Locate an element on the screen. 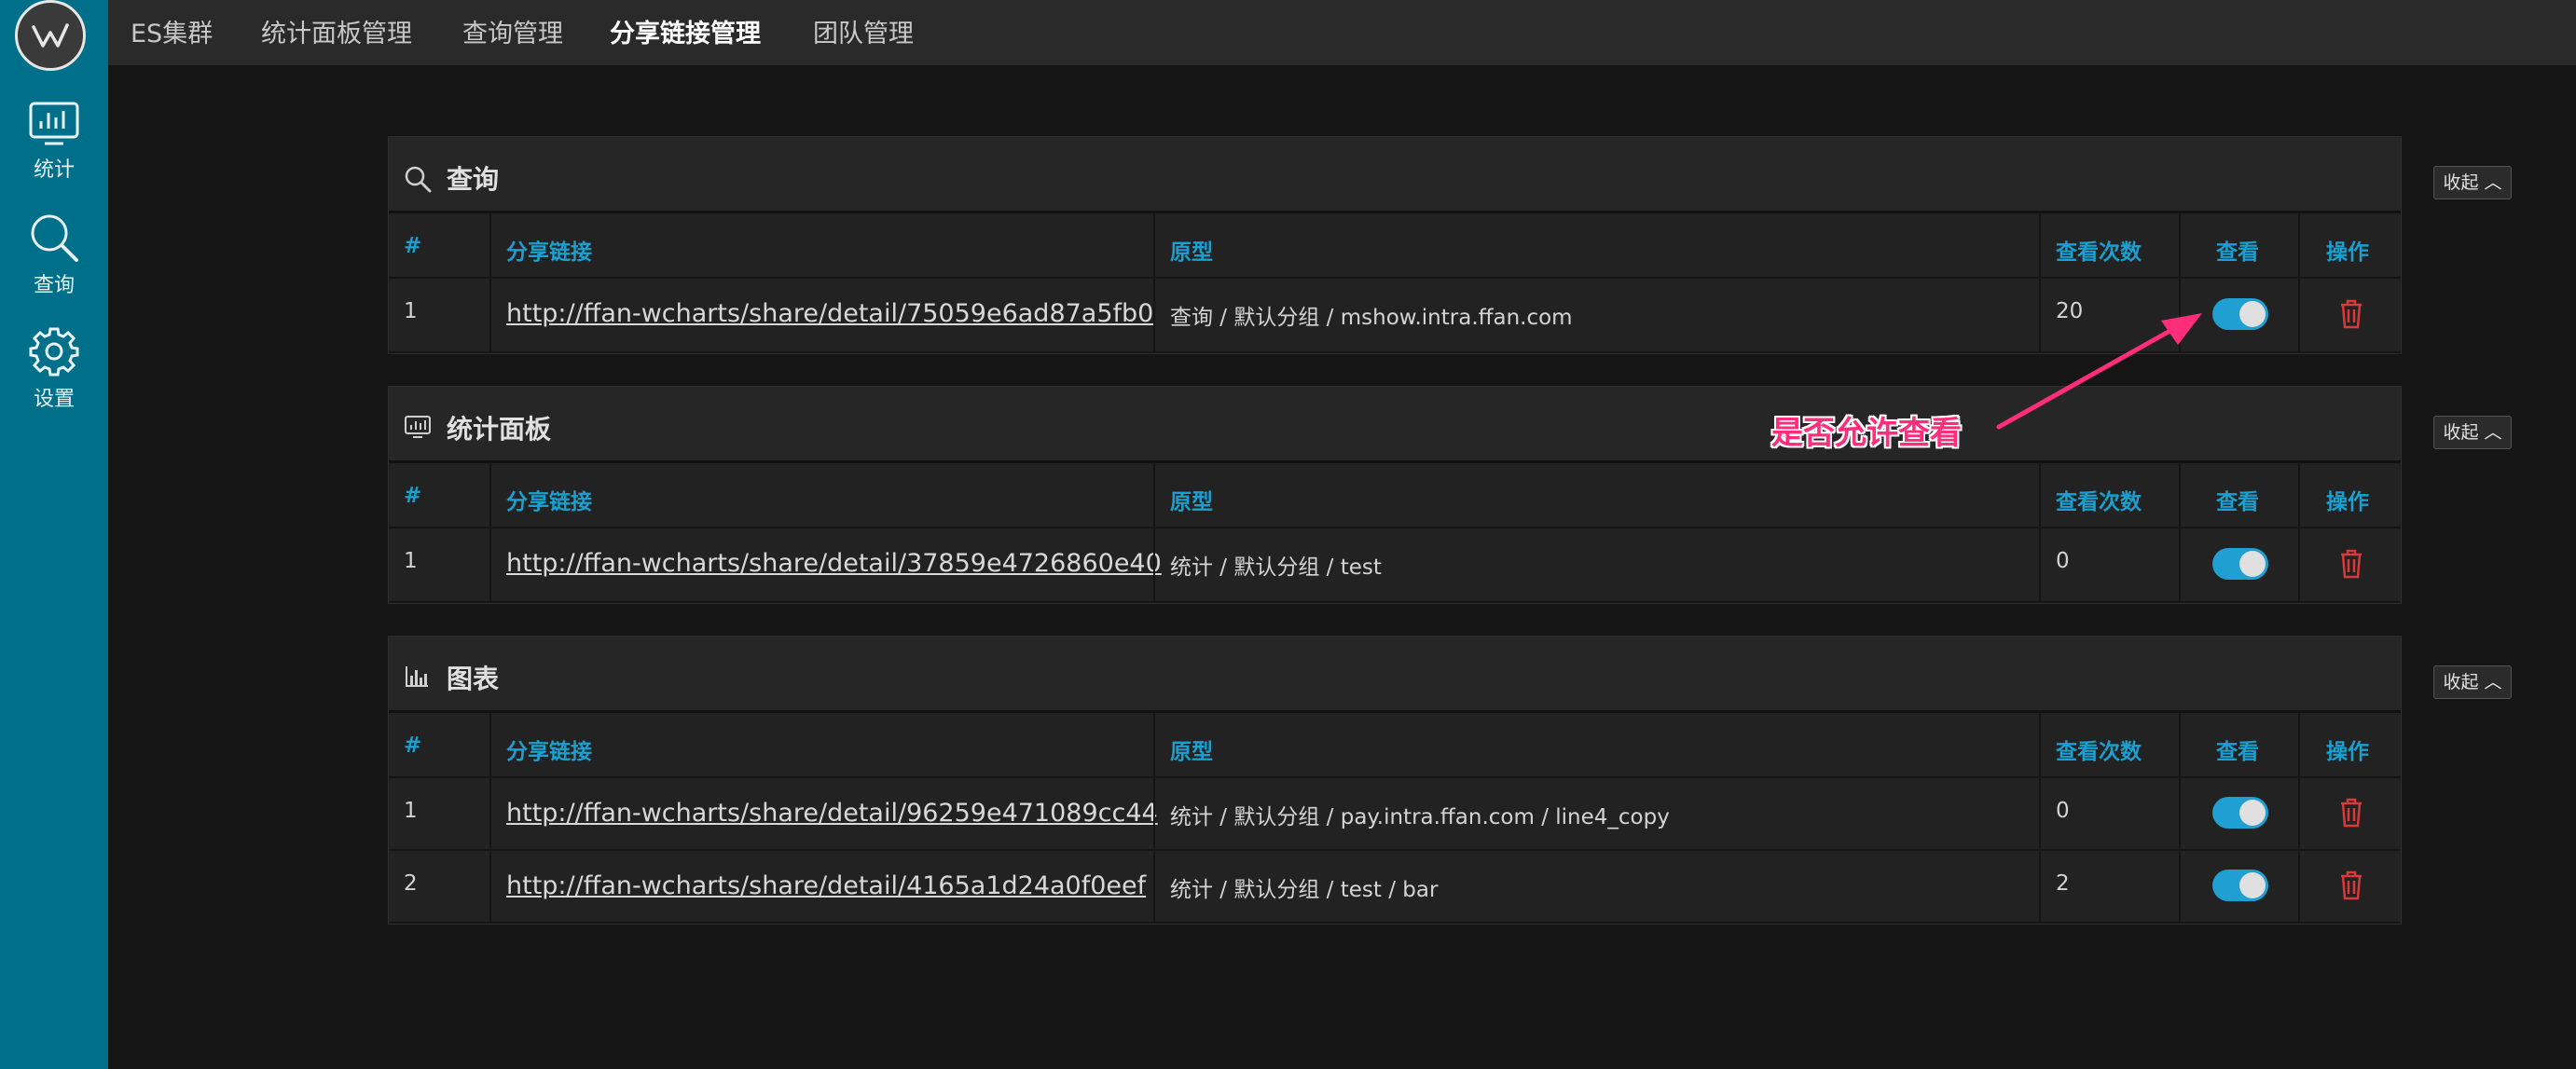  prototype-text: 统计 / 默认分组 / test is located at coordinates (1276, 567).